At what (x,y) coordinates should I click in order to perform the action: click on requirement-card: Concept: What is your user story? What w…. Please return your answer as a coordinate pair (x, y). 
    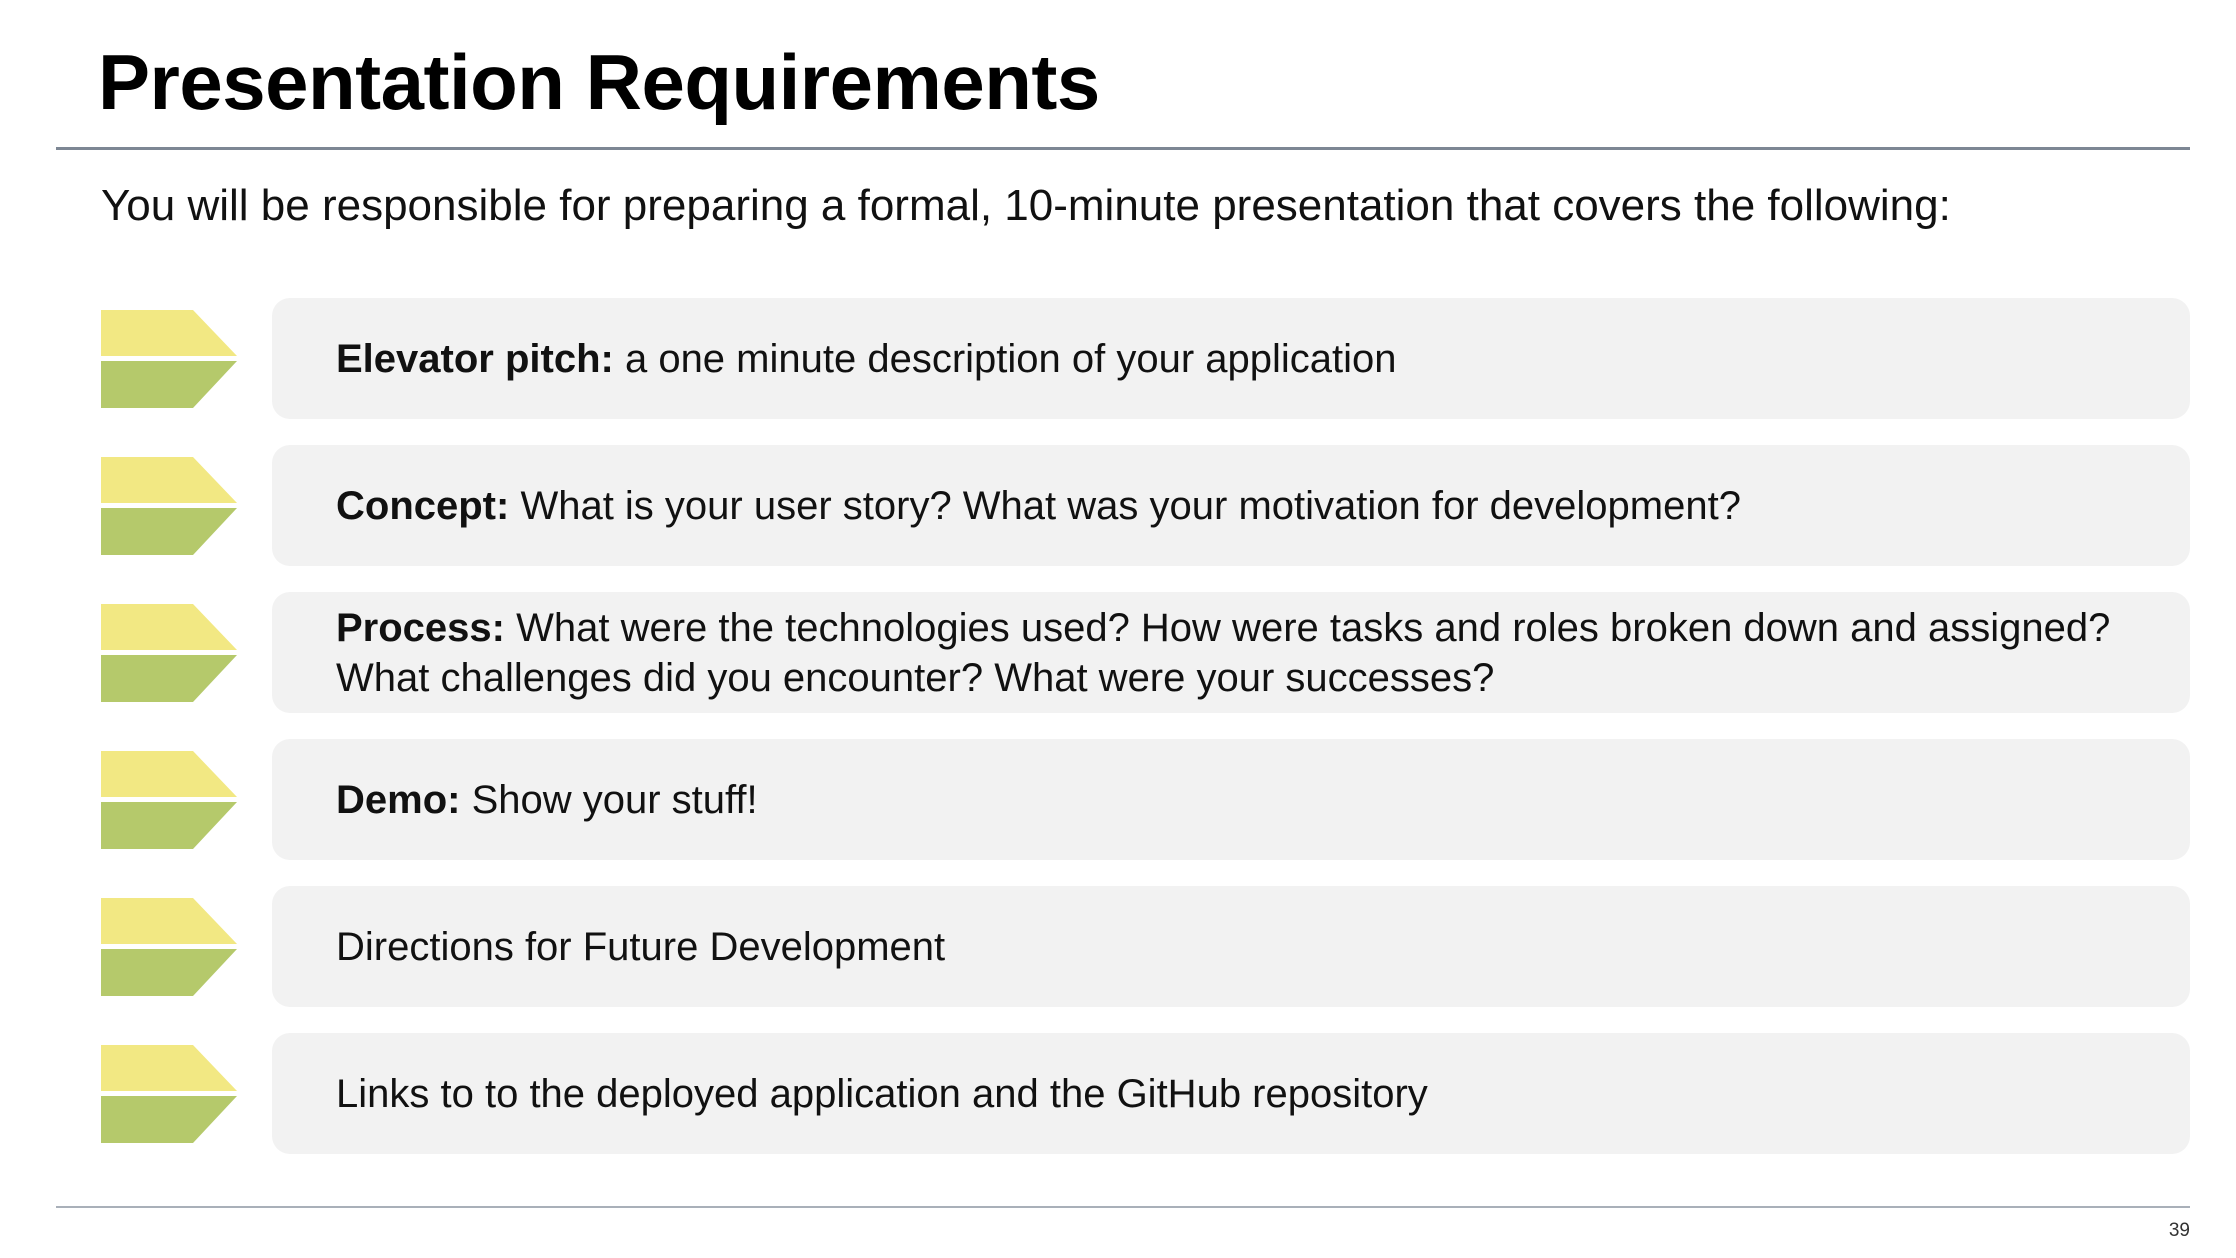
    Looking at the image, I should click on (1231, 505).